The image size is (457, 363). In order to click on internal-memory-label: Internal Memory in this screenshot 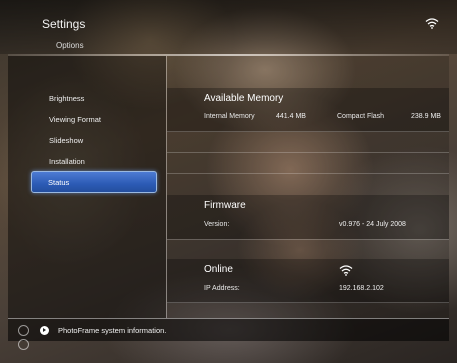, I will do `click(229, 116)`.